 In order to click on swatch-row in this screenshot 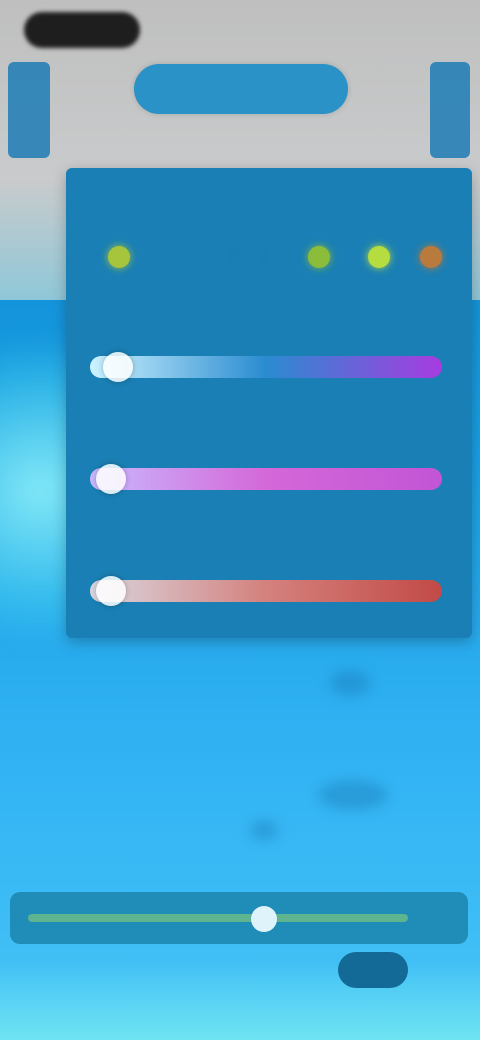, I will do `click(266, 258)`.